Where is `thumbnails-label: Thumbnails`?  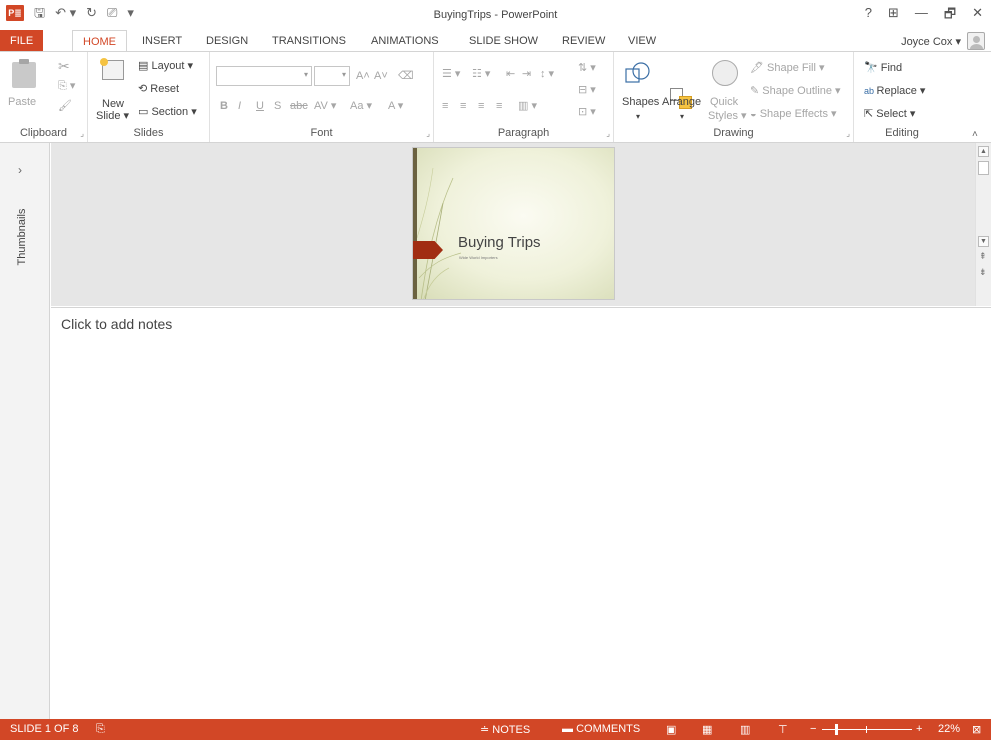 thumbnails-label: Thumbnails is located at coordinates (22, 237).